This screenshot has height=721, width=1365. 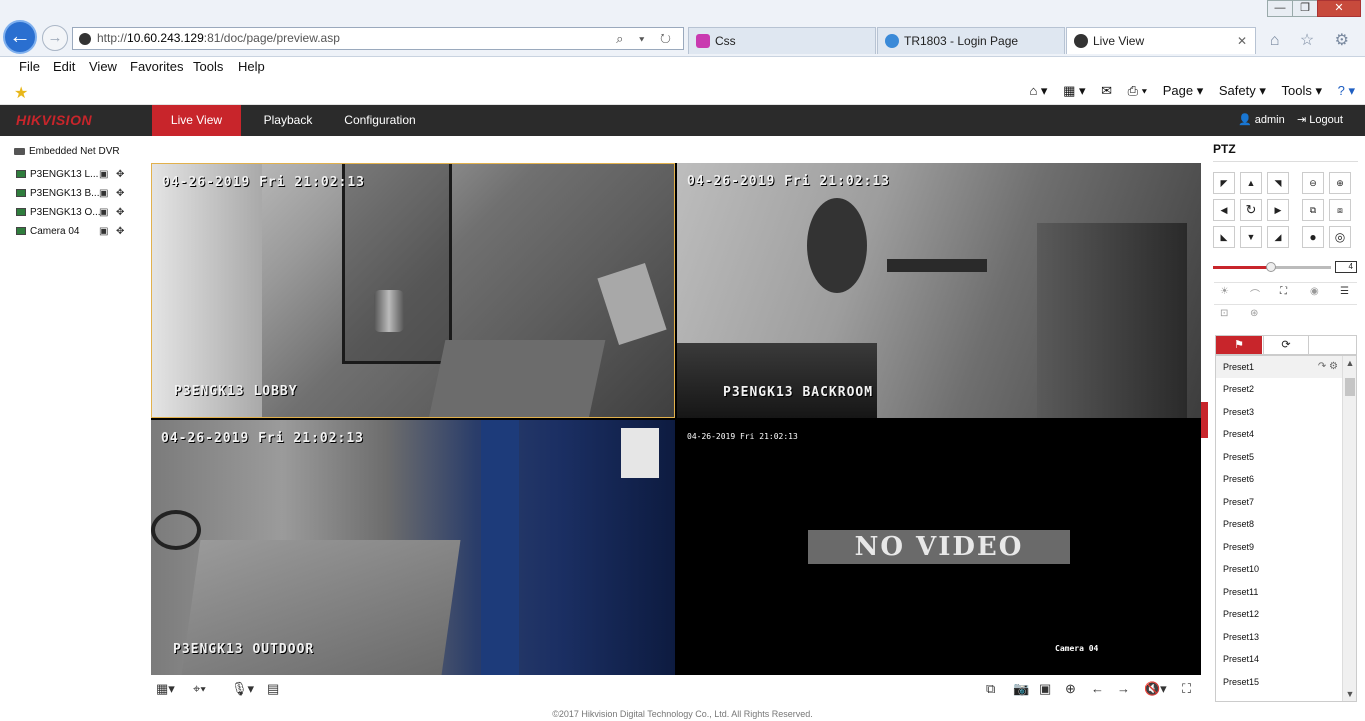 I want to click on ptz-right-button: ▶, so click(x=1278, y=210).